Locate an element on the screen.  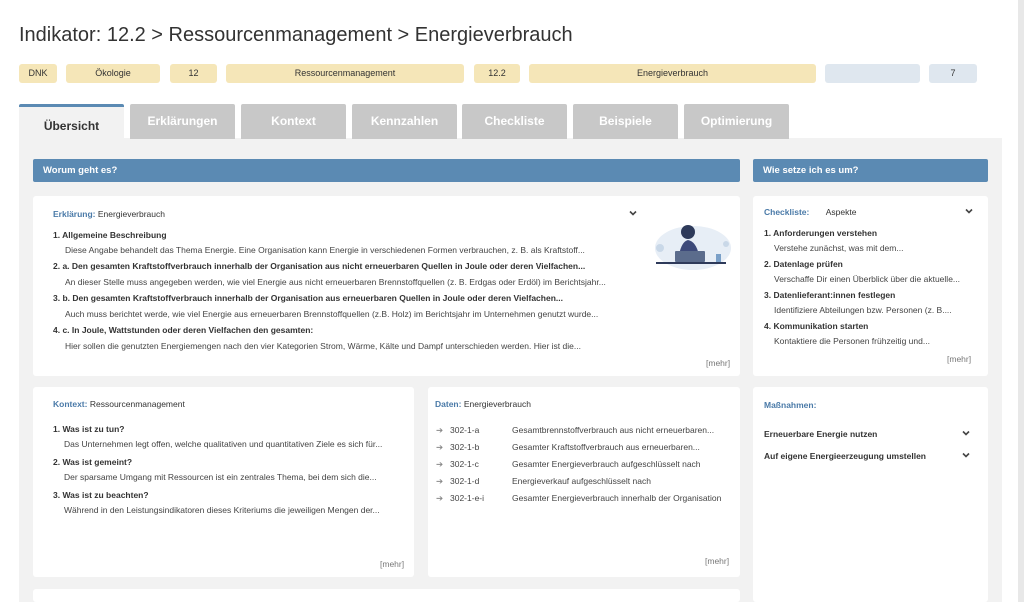
tag-7: 7 is located at coordinates (953, 73).